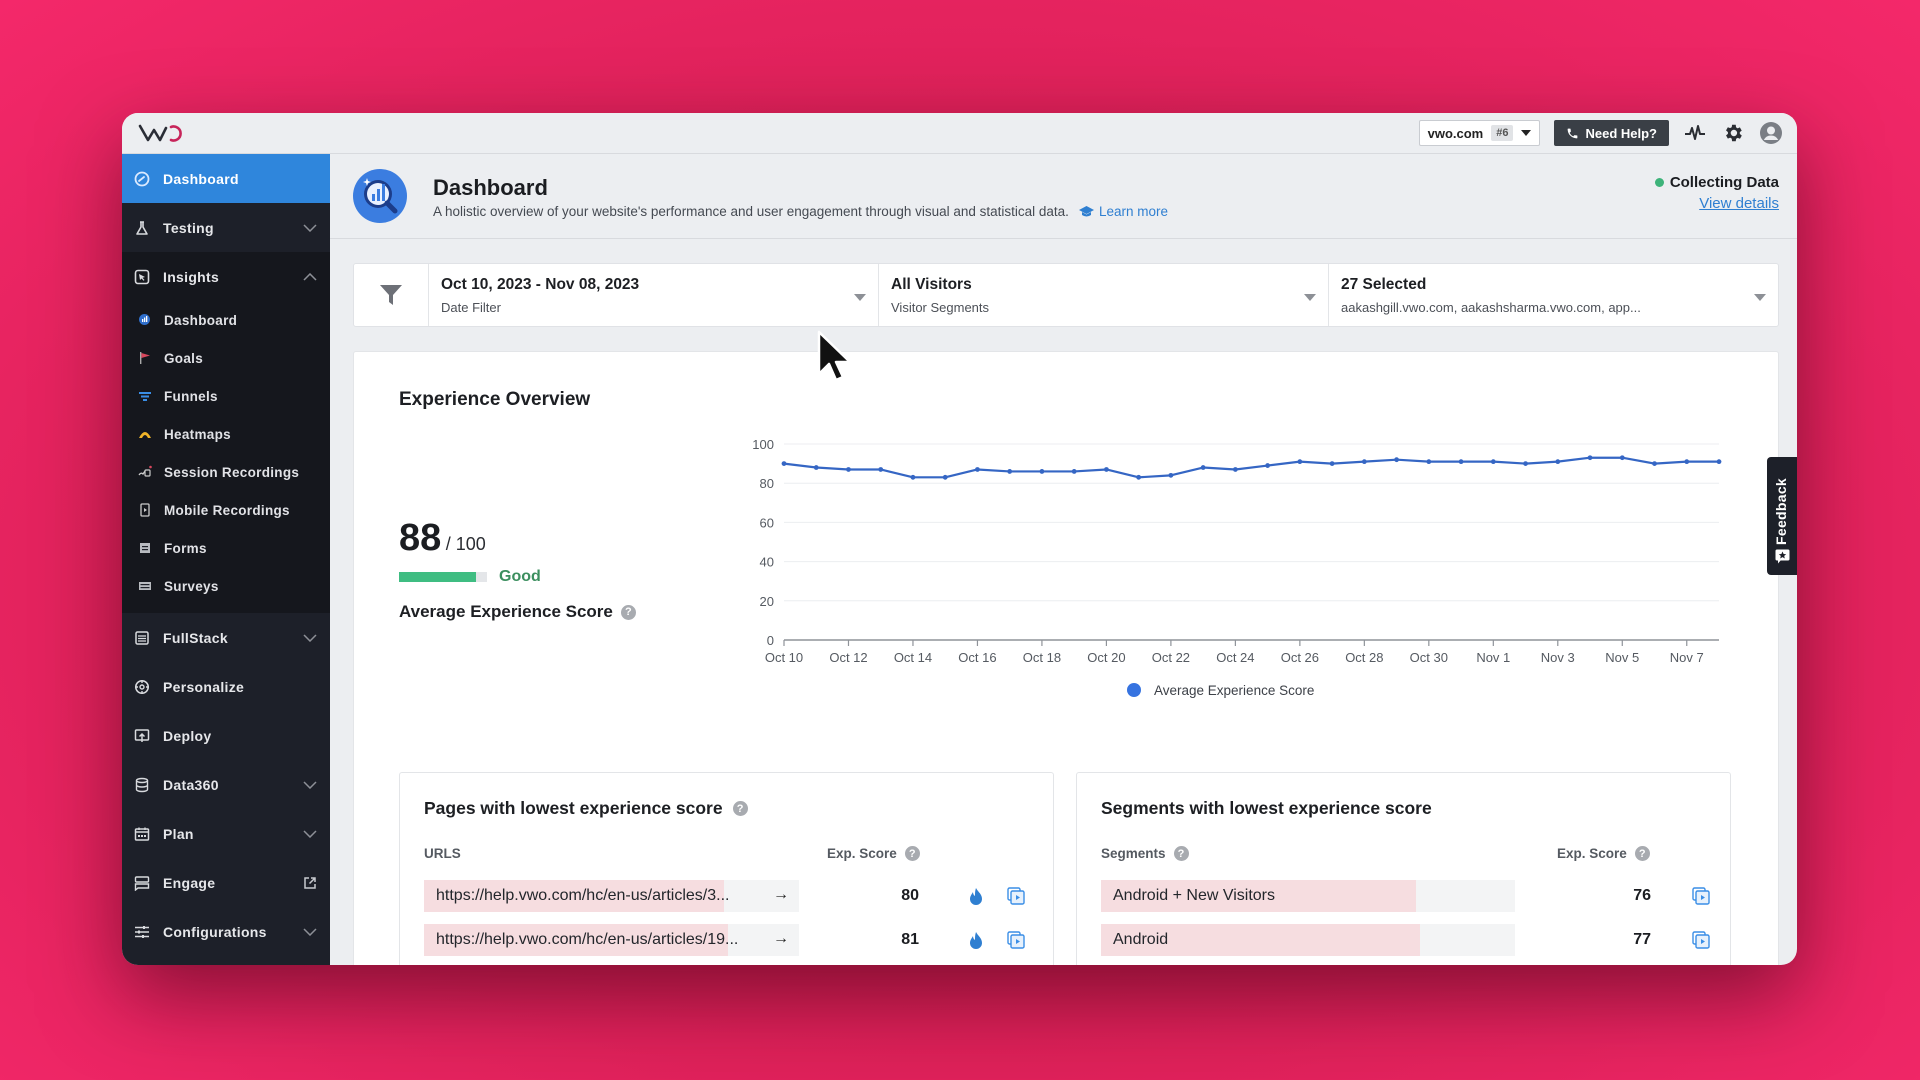 This screenshot has width=1920, height=1080. Describe the element at coordinates (420, 538) in the screenshot. I see `score-value: 88` at that location.